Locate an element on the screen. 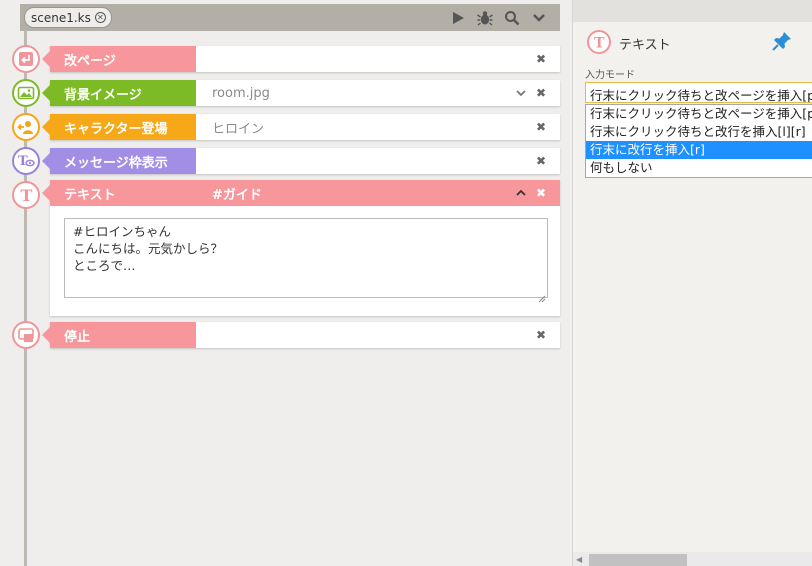 This screenshot has width=812, height=566. toolbar is located at coordinates (498, 17).